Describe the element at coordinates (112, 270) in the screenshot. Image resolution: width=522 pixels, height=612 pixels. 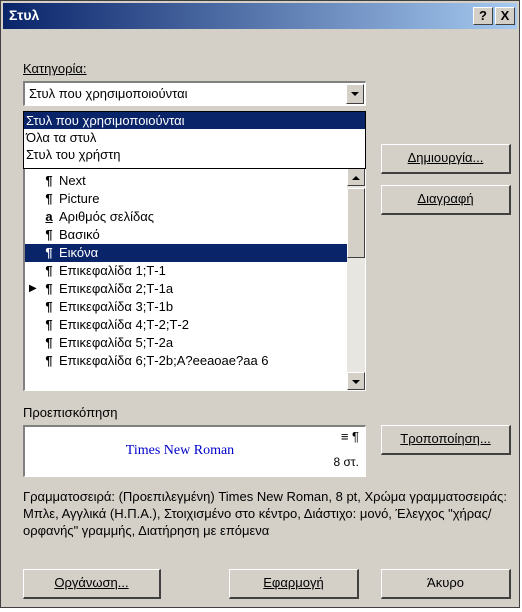
I see `style-name: Επικεφαλίδα 1;Τ-1` at that location.